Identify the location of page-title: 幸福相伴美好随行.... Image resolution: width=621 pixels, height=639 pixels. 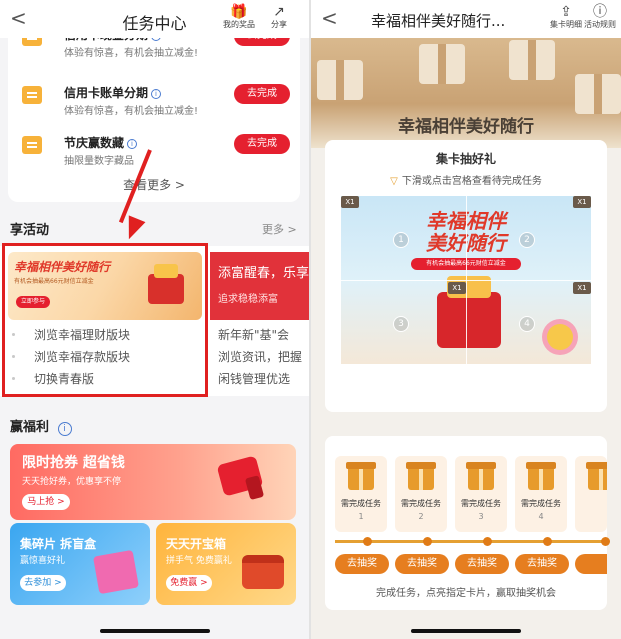
(438, 21).